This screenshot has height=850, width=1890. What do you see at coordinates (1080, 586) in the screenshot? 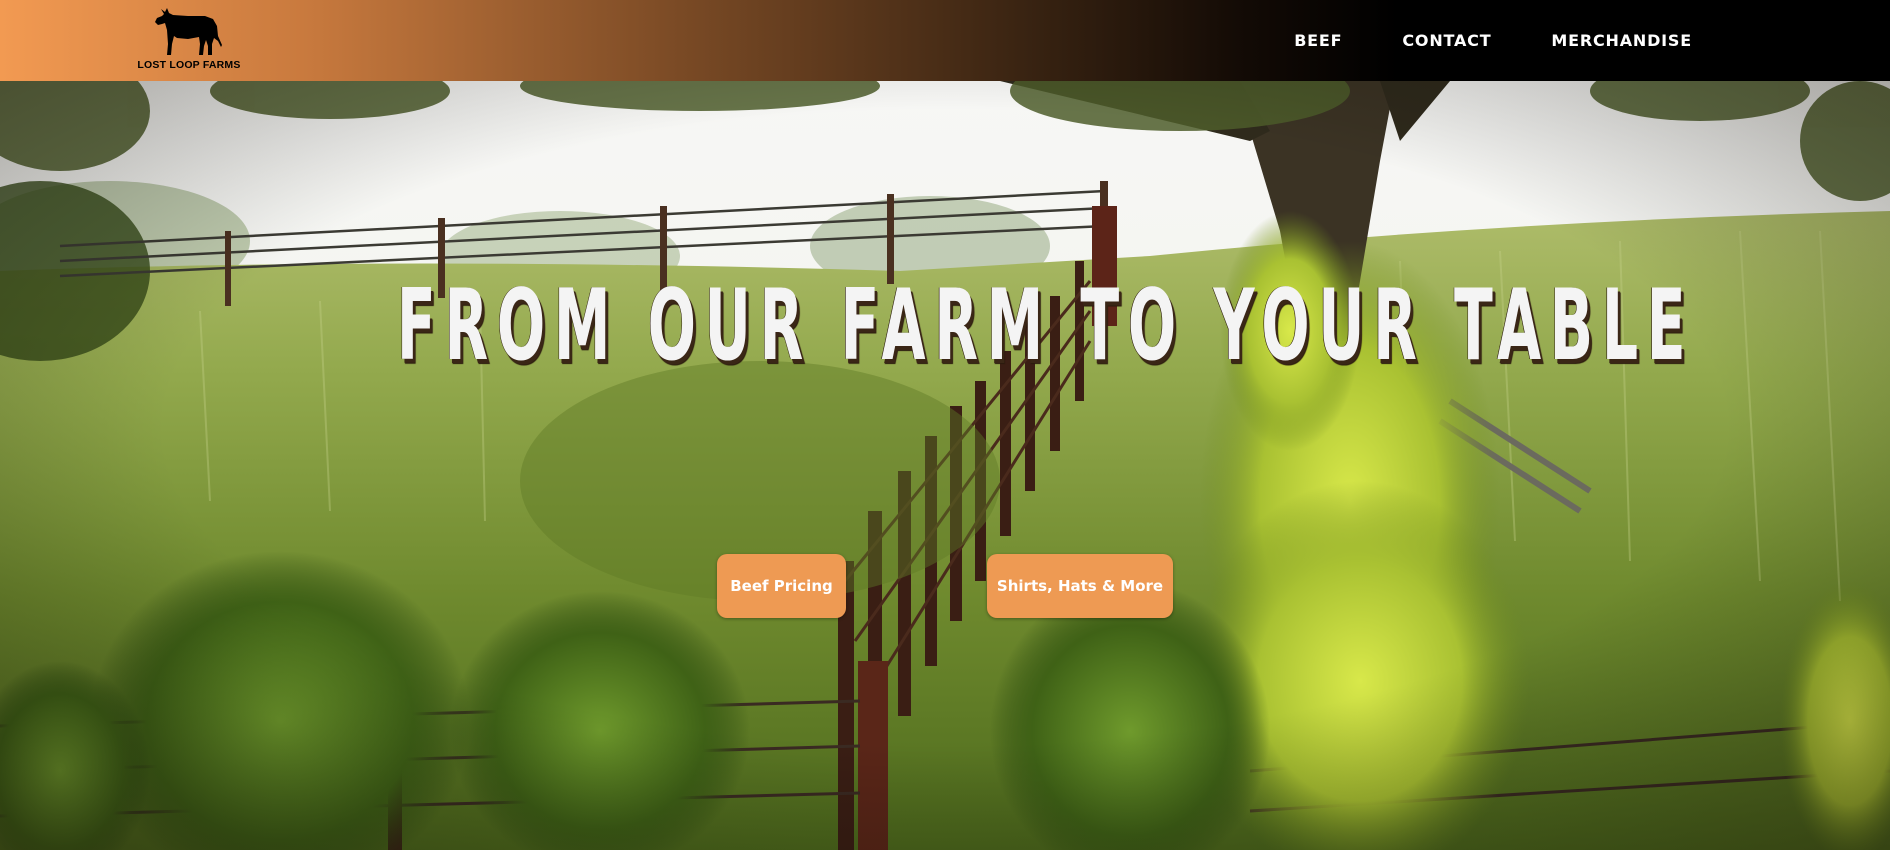
I see `merchandise-button: Shirts, Hats & More` at bounding box center [1080, 586].